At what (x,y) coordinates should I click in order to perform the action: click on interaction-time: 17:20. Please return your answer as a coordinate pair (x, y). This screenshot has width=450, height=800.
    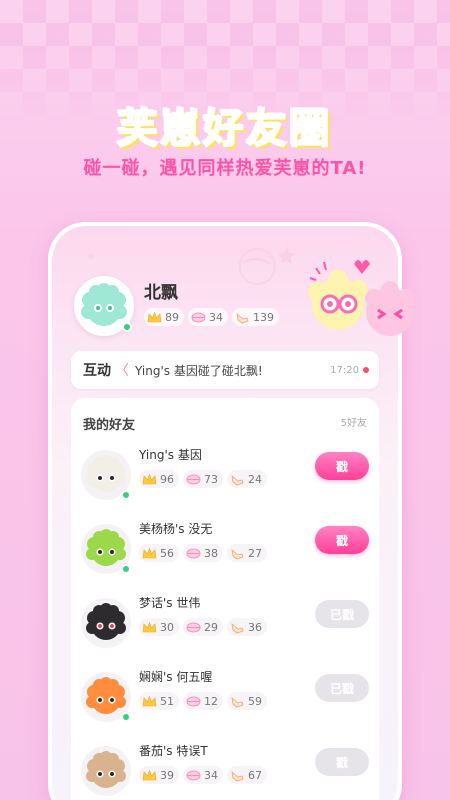
    Looking at the image, I should click on (344, 370).